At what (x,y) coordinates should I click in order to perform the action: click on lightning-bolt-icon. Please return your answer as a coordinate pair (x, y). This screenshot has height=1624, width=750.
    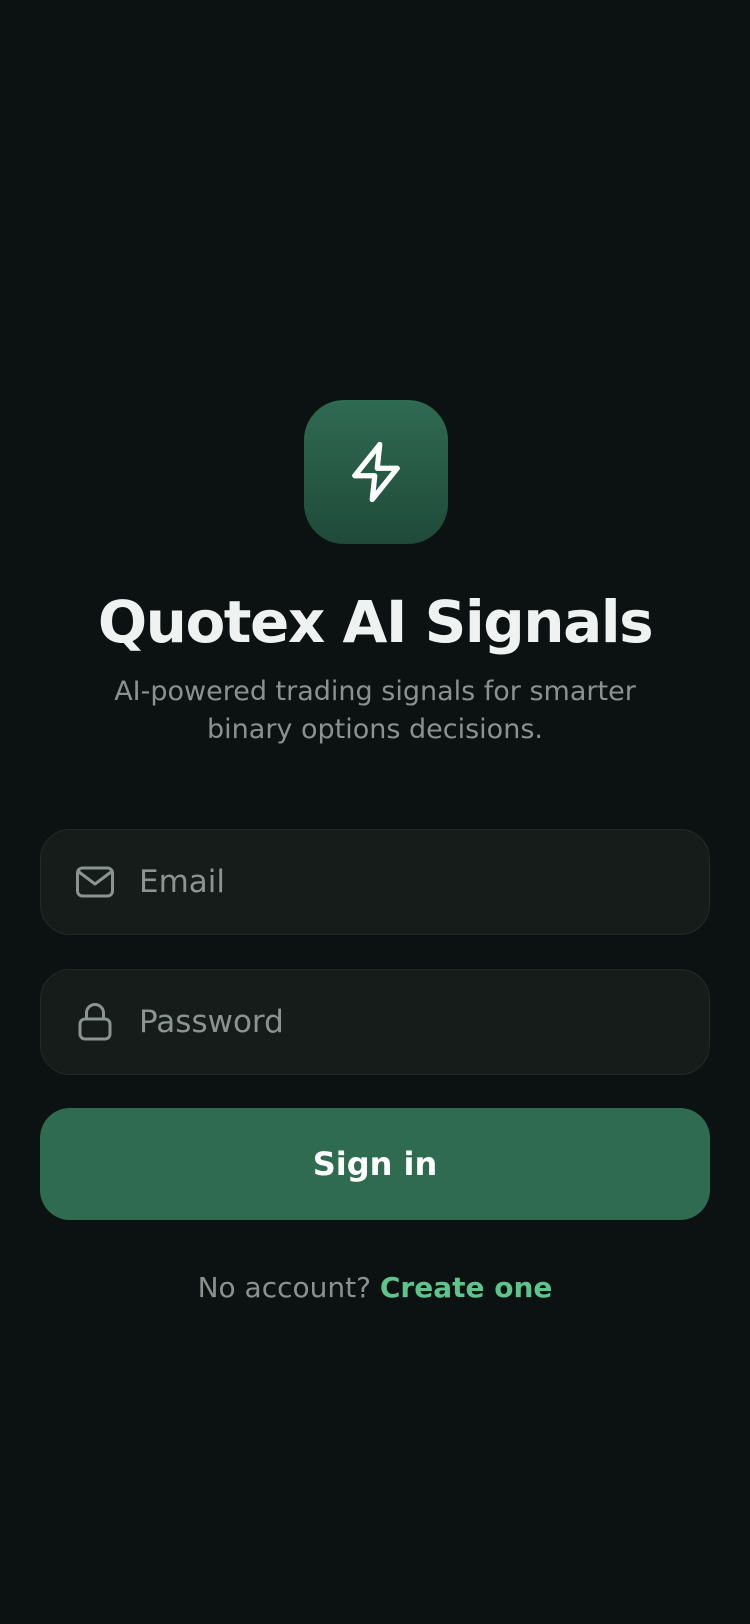
    Looking at the image, I should click on (376, 472).